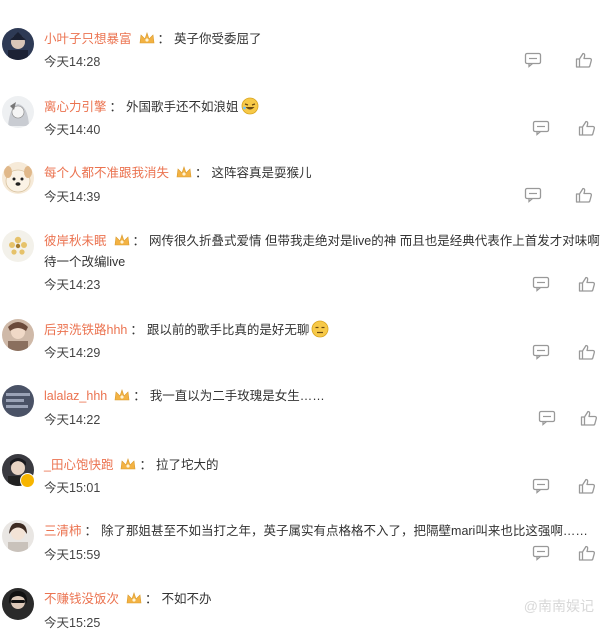 Image resolution: width=600 pixels, height=631 pixels. I want to click on username: 后羿洗铁路hhh, so click(85, 330).